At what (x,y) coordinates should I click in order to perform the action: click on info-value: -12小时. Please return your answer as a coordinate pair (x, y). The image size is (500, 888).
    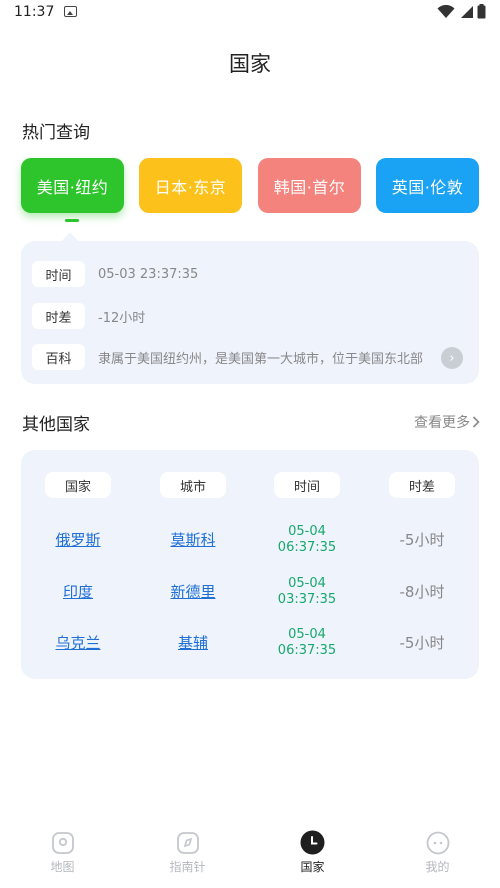
    Looking at the image, I should click on (122, 318).